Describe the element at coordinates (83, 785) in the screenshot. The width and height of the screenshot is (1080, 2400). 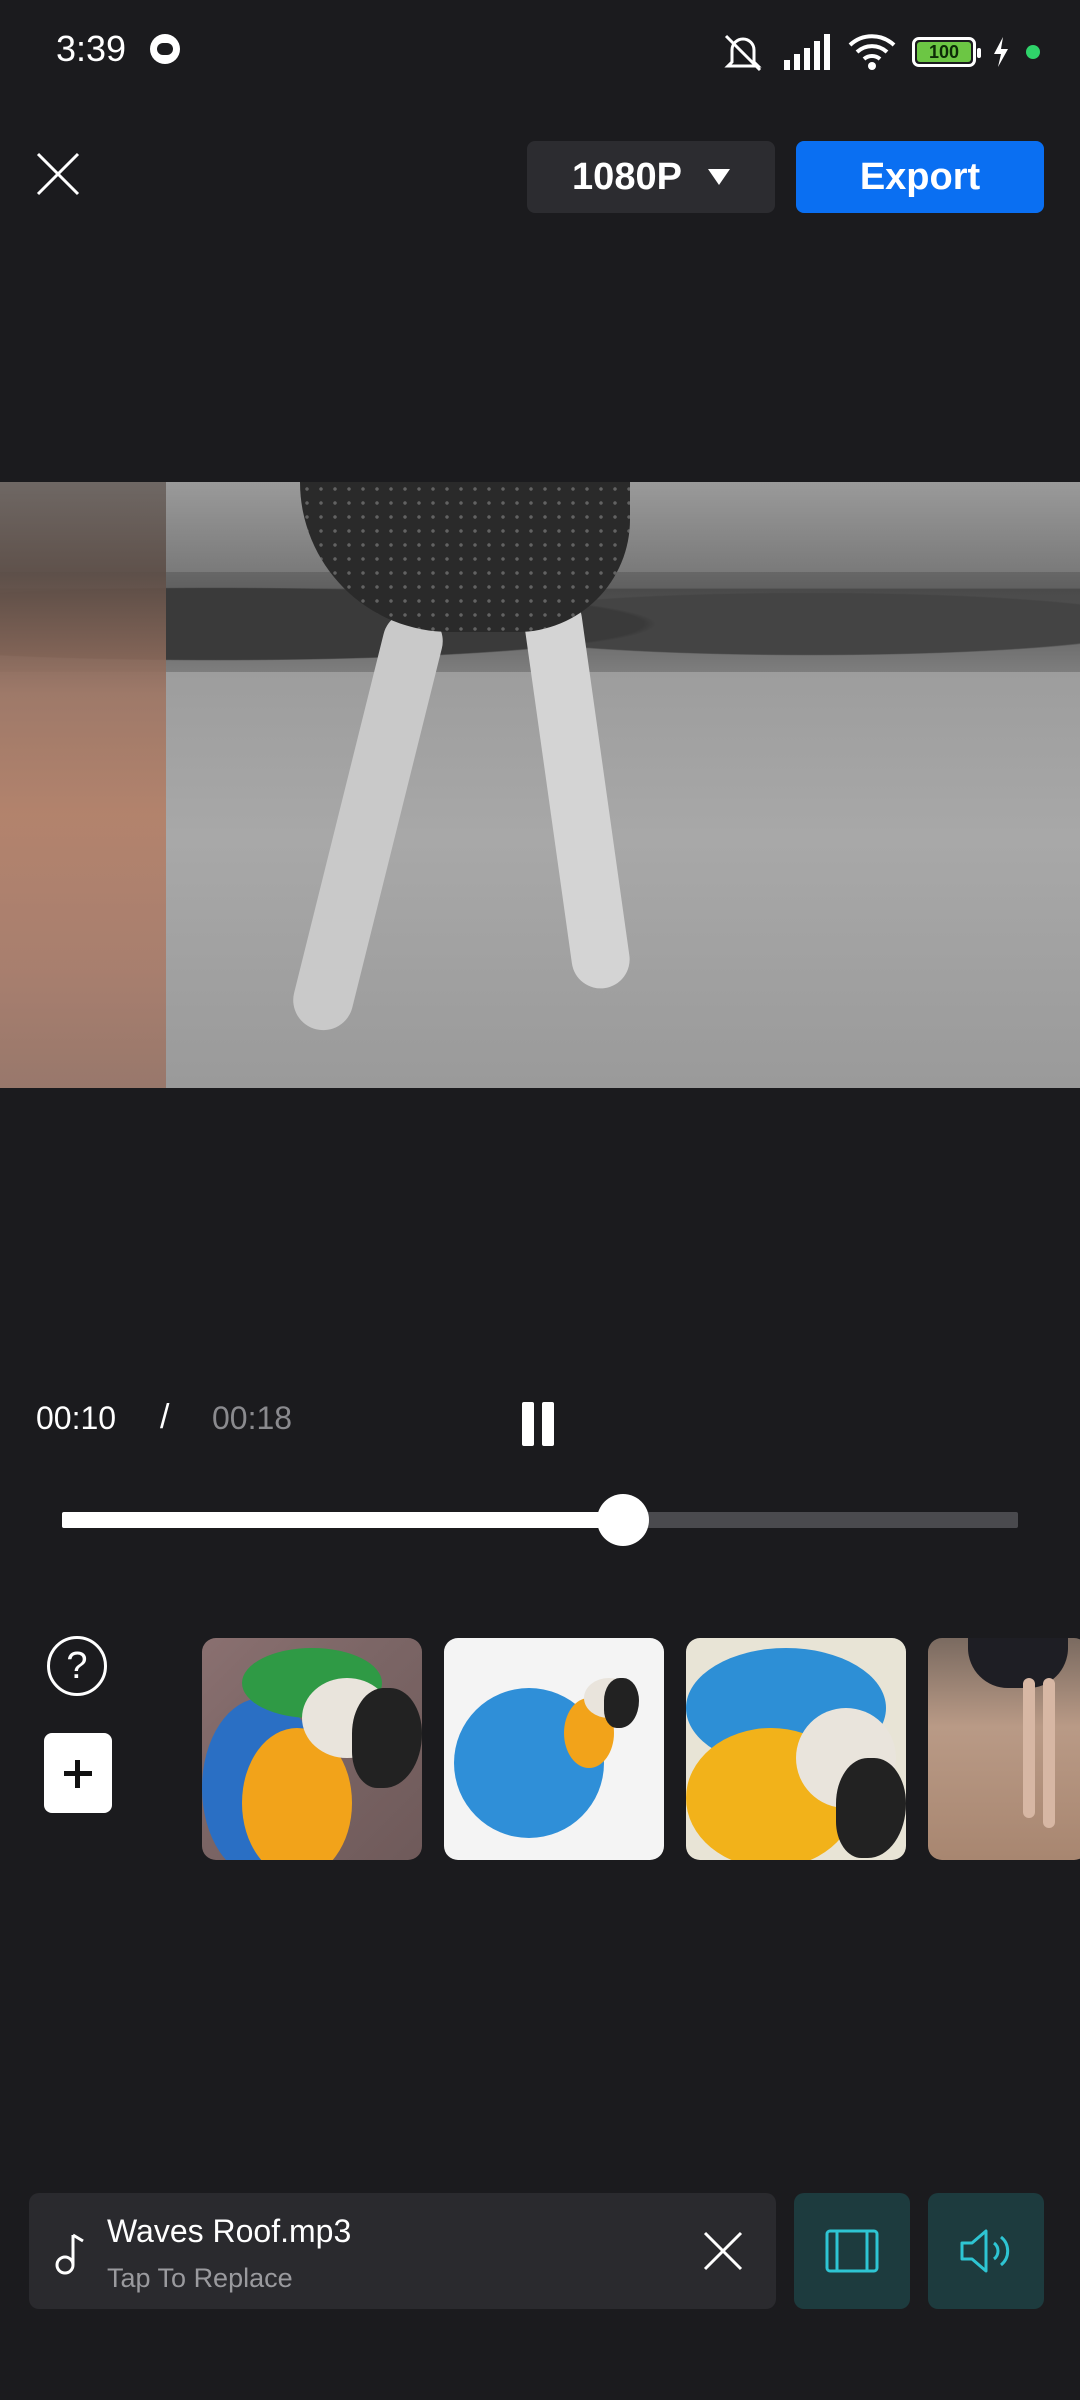
I see `transition-color-strip` at that location.